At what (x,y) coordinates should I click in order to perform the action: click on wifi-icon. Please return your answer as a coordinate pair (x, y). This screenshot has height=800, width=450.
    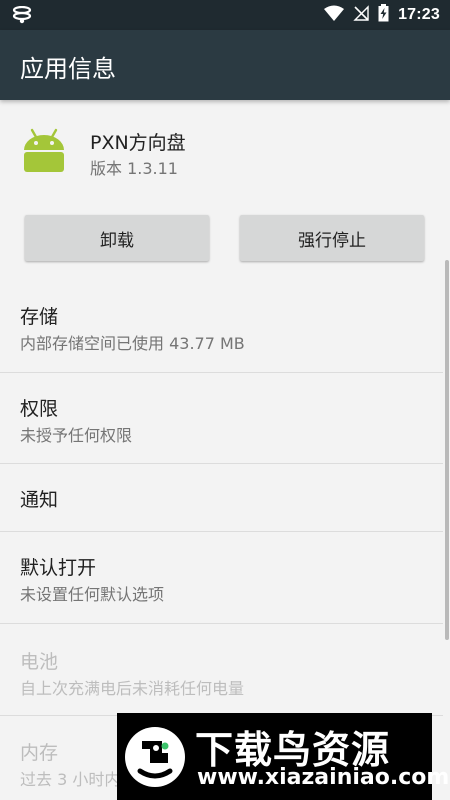
    Looking at the image, I should click on (334, 15).